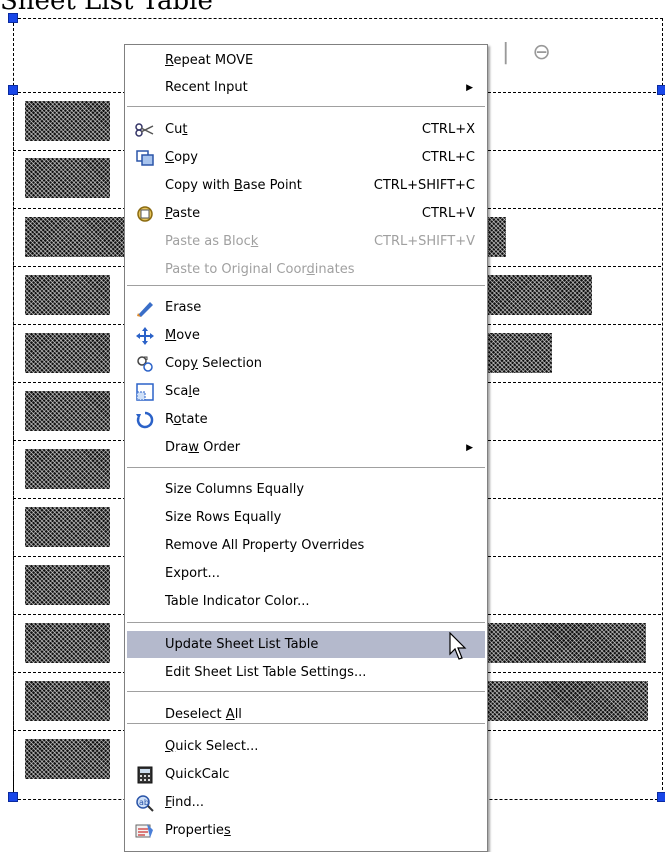 This screenshot has width=665, height=852. Describe the element at coordinates (176, 129) in the screenshot. I see `menu-item-label: Cut` at that location.